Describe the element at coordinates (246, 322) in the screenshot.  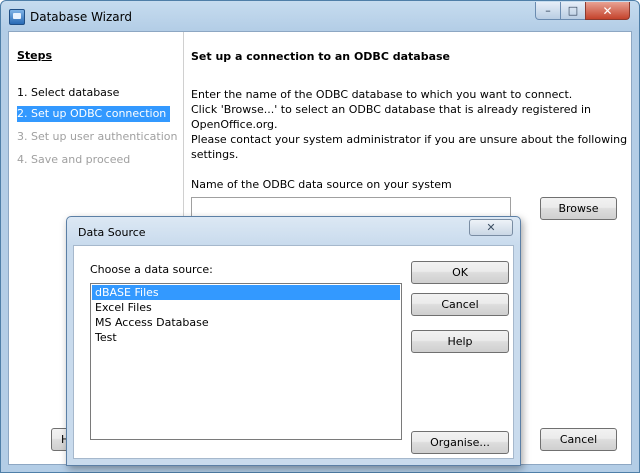
I see `list-item: MS Access Database` at that location.